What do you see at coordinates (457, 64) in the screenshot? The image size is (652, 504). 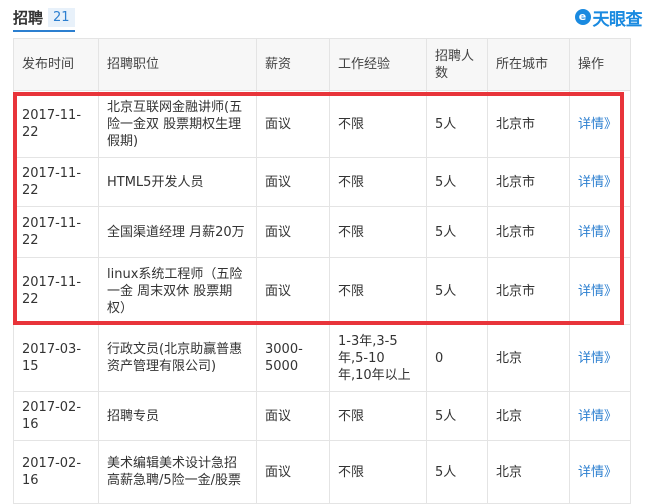 I see `column-header-headcount: 招聘人数` at bounding box center [457, 64].